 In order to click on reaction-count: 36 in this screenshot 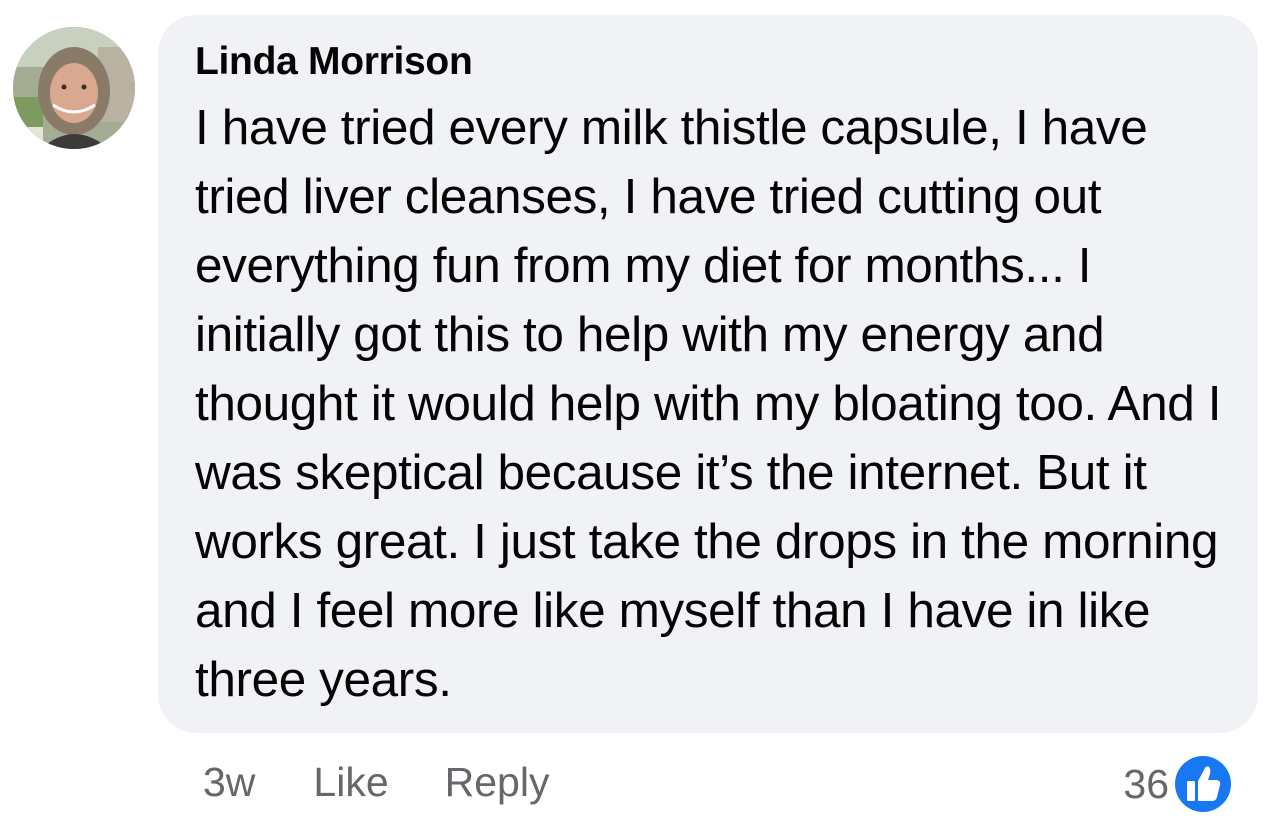, I will do `click(1146, 783)`.